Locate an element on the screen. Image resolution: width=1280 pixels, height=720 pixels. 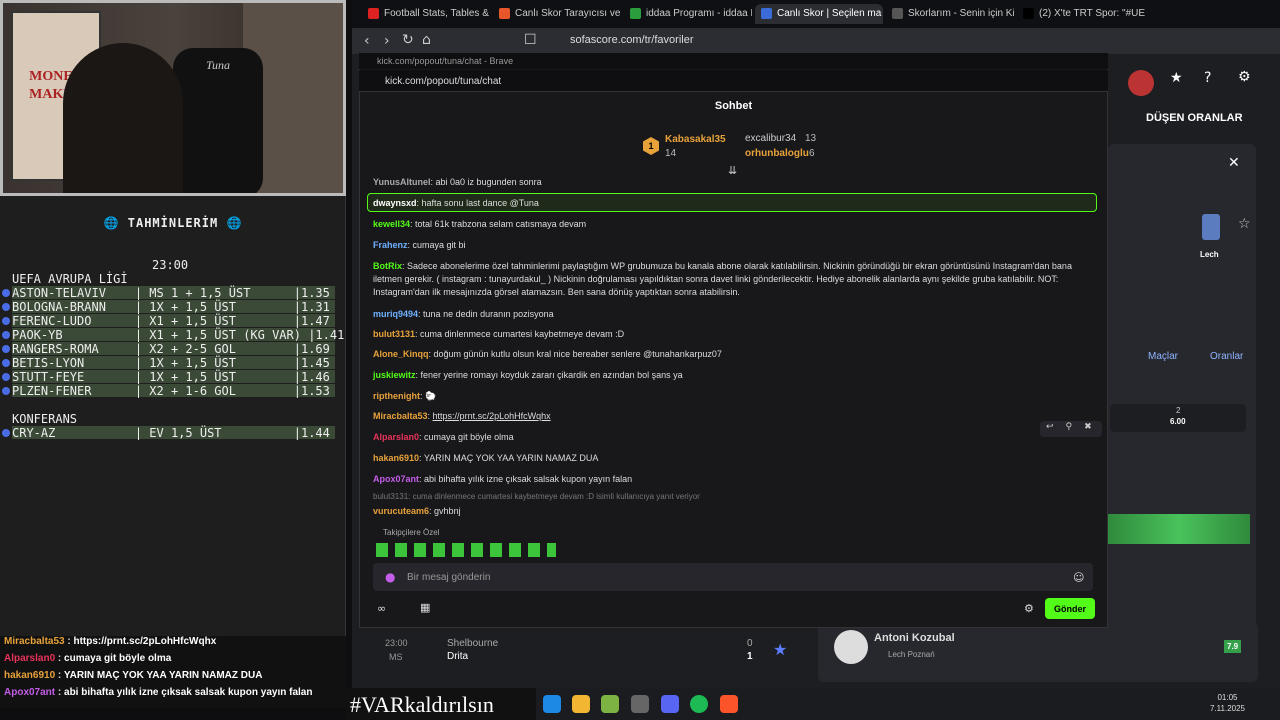
prediction-row: CRY-AZ | EV 1,5 ÜST |1.44 is located at coordinates (173, 433).